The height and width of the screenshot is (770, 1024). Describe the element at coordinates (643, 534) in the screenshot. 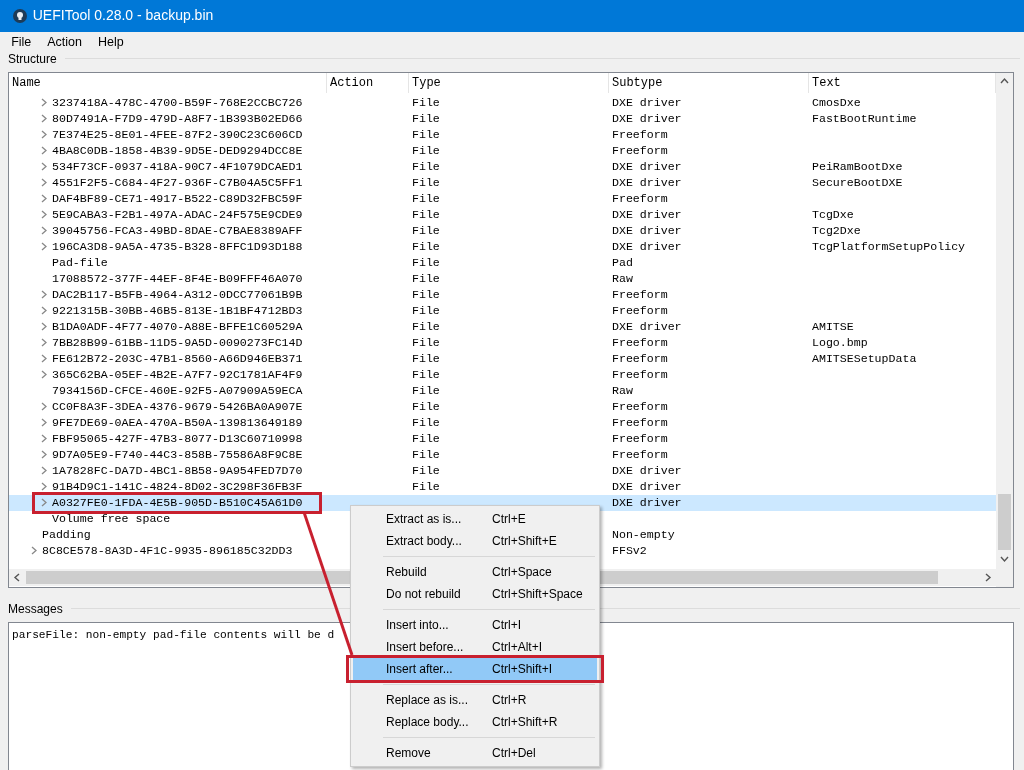

I see `table-cell: Non-empty` at that location.